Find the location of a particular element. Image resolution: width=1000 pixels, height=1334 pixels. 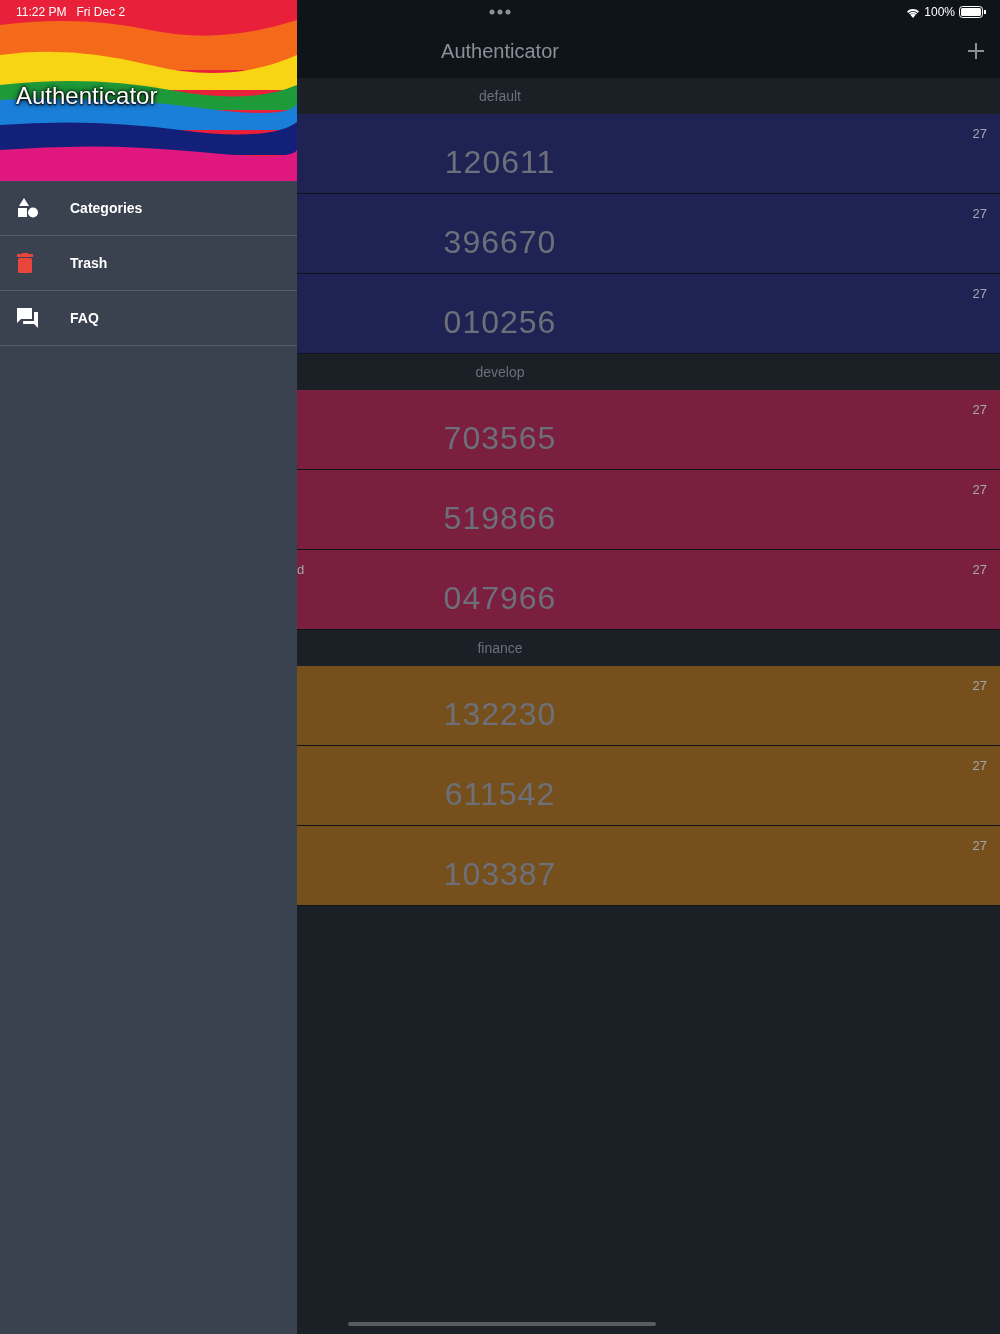

otp-code: 010256 is located at coordinates (500, 322).